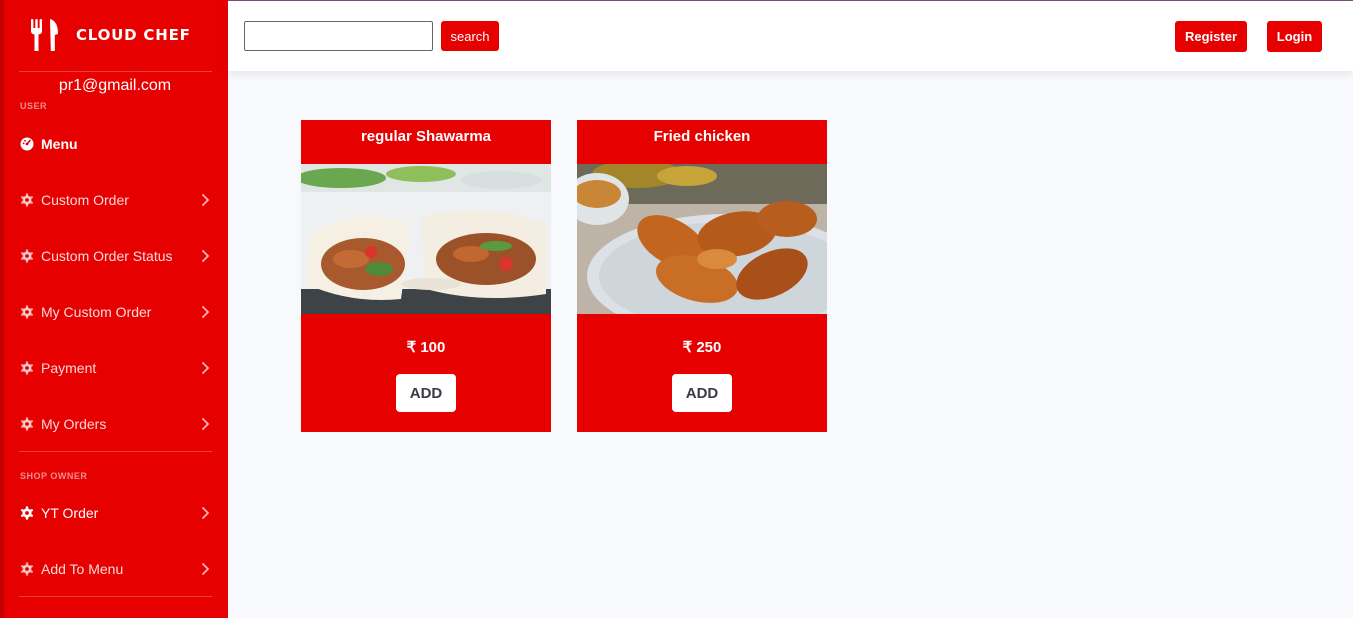 Image resolution: width=1353 pixels, height=618 pixels. I want to click on sidebar-item-my-custom-order: My Custom Order, so click(116, 312).